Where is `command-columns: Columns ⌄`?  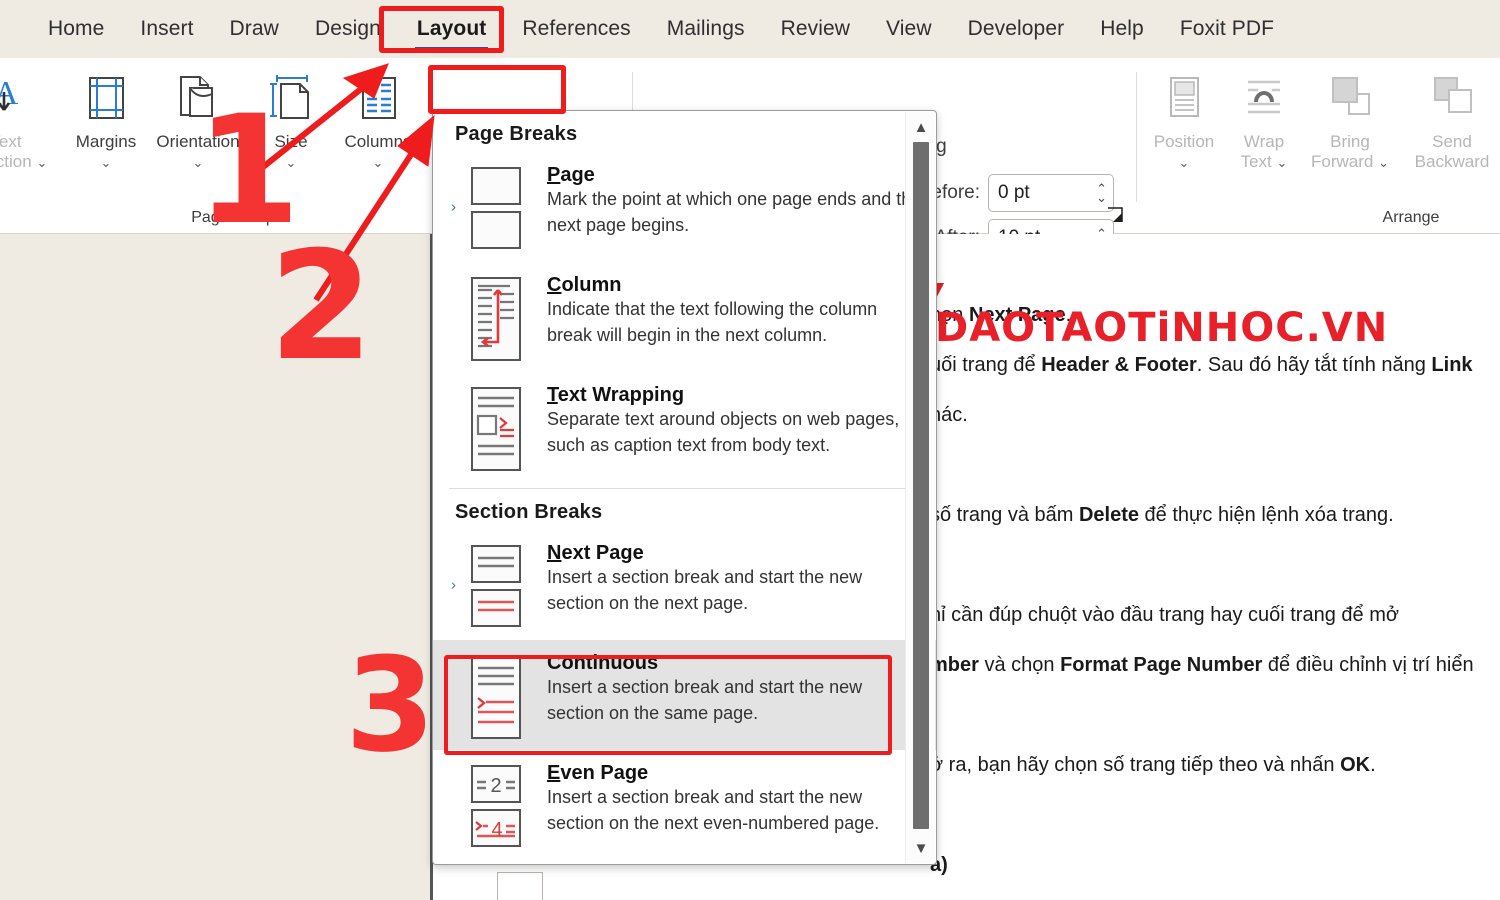
command-columns: Columns ⌄ is located at coordinates (378, 121).